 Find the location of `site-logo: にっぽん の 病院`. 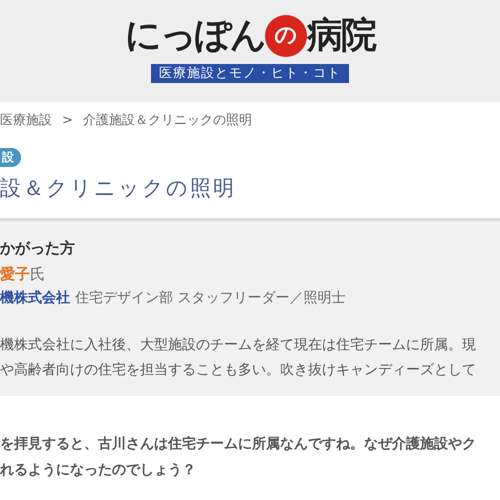

site-logo: にっぽん の 病院 is located at coordinates (250, 36).